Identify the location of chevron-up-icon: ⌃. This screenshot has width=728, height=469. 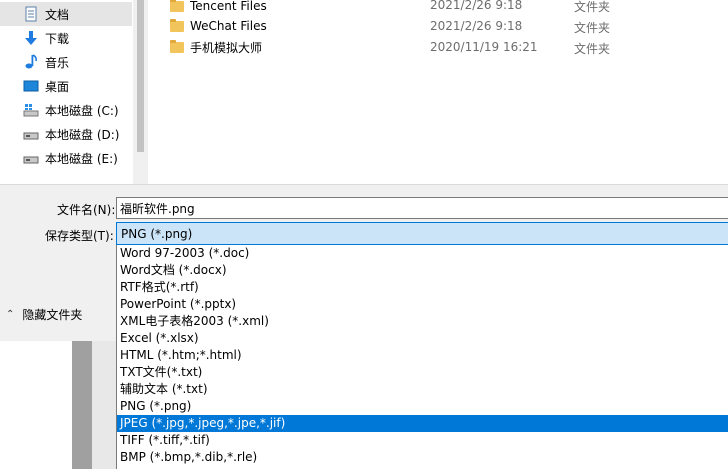
(10, 314).